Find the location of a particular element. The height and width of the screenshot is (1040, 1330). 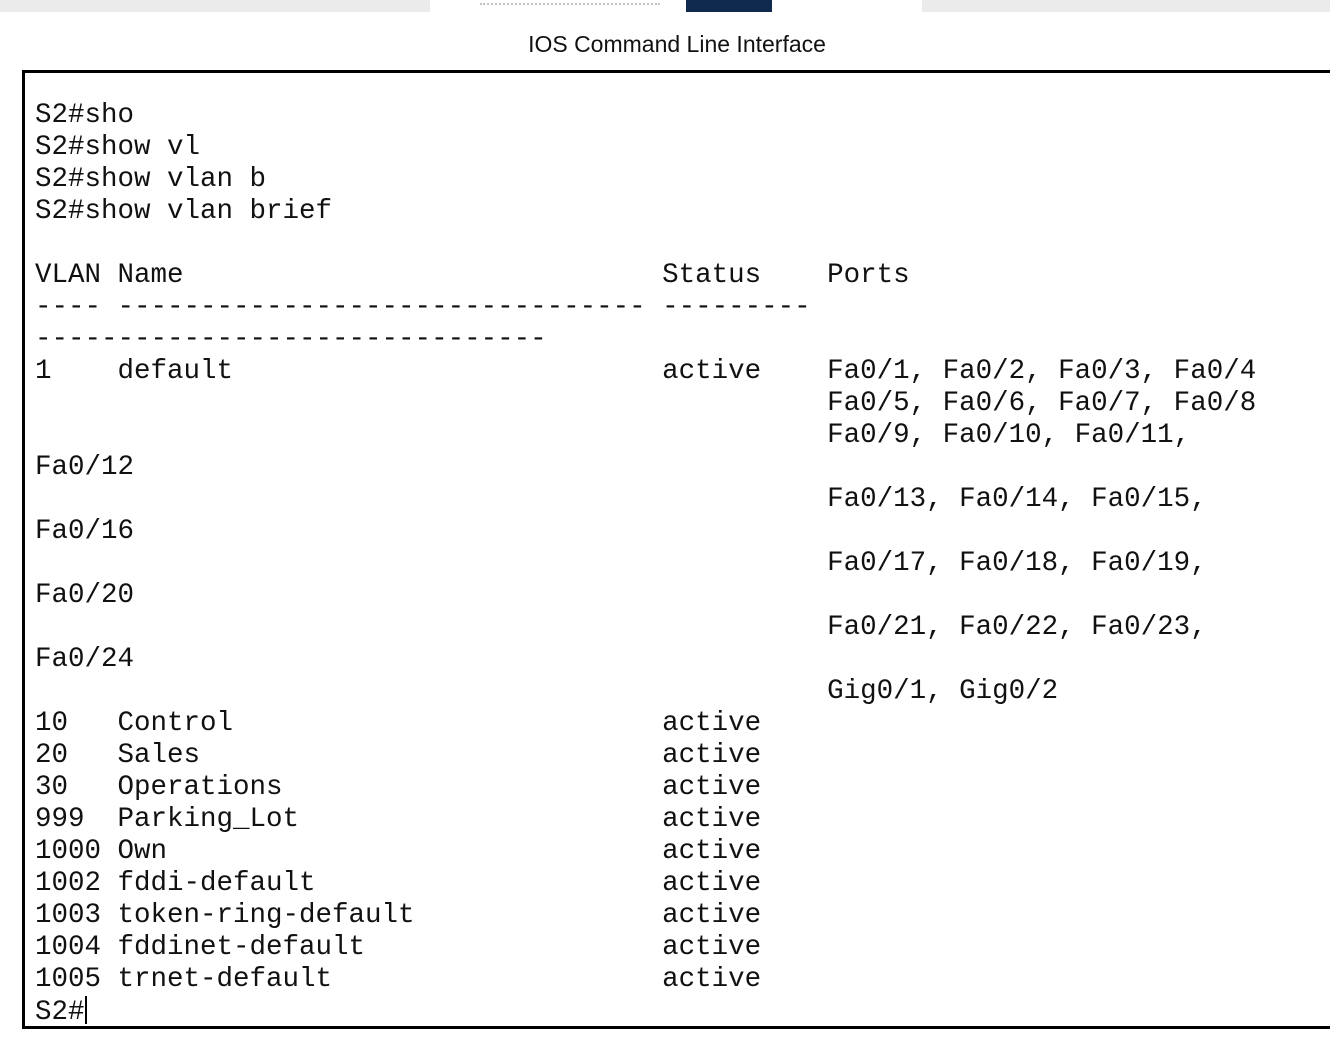

command-prompt: S2# is located at coordinates (60, 1012).